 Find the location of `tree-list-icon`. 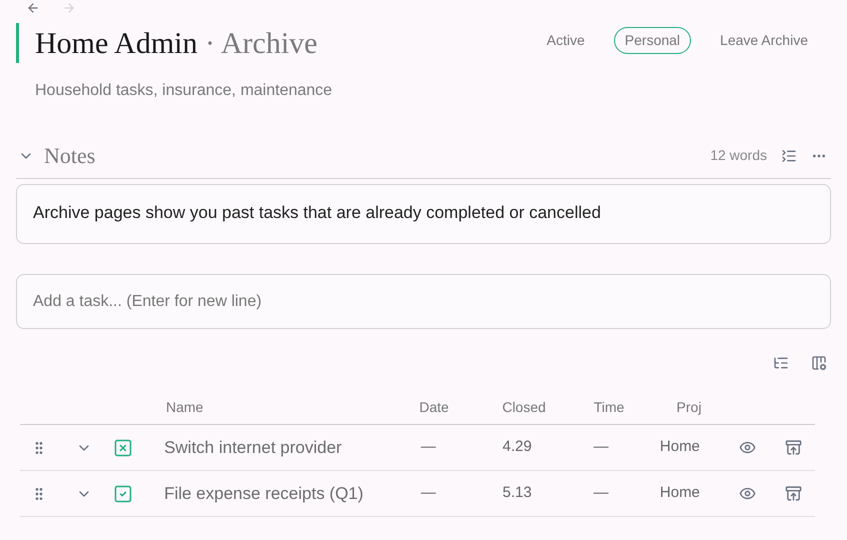

tree-list-icon is located at coordinates (781, 363).